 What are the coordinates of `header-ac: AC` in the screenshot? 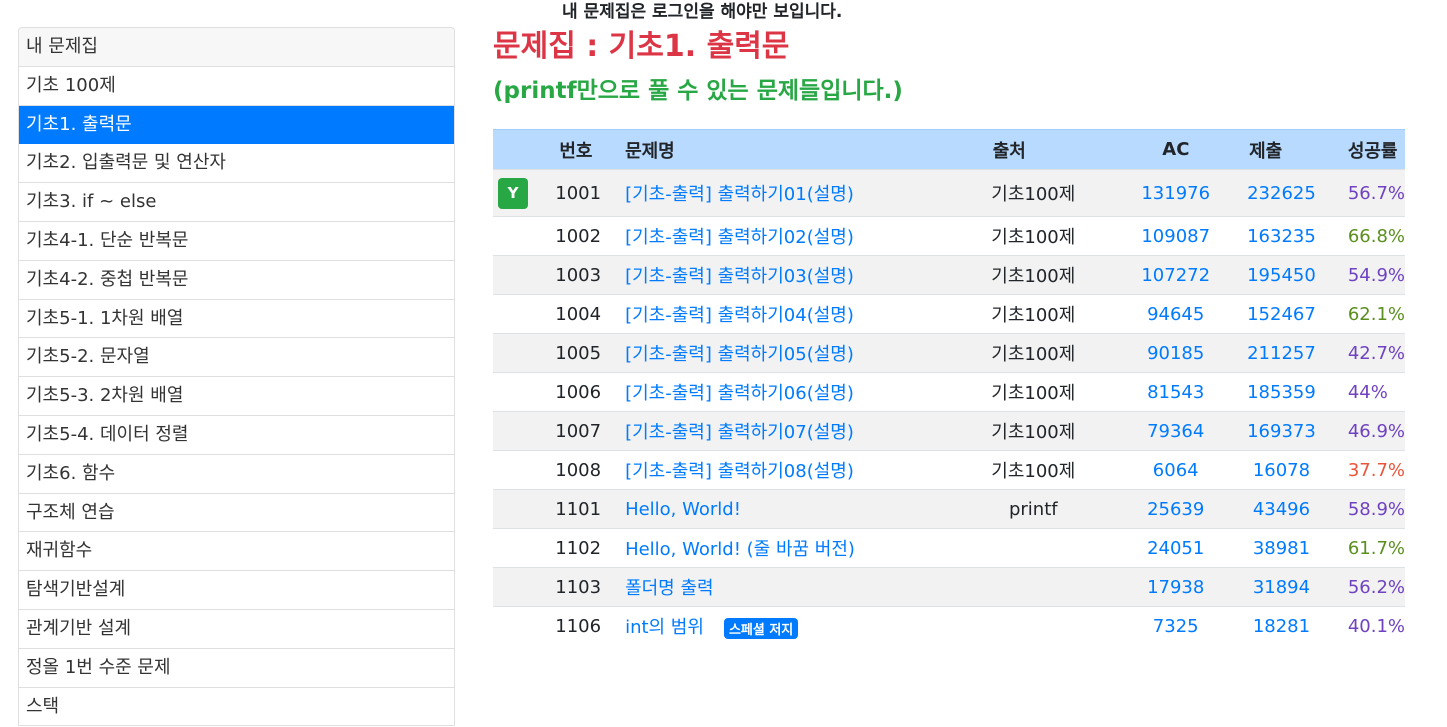 It's located at (1176, 149).